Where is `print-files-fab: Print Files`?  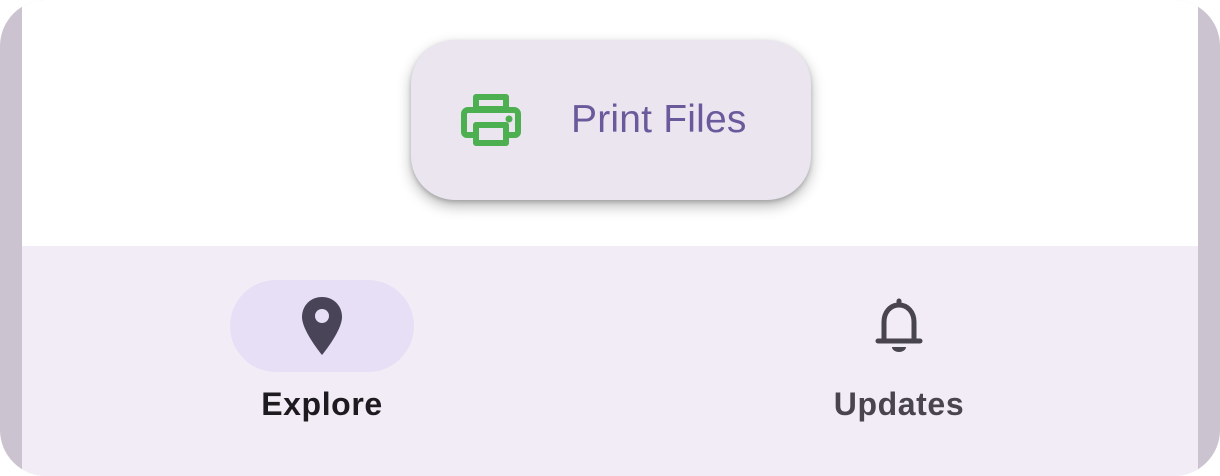 print-files-fab: Print Files is located at coordinates (611, 120).